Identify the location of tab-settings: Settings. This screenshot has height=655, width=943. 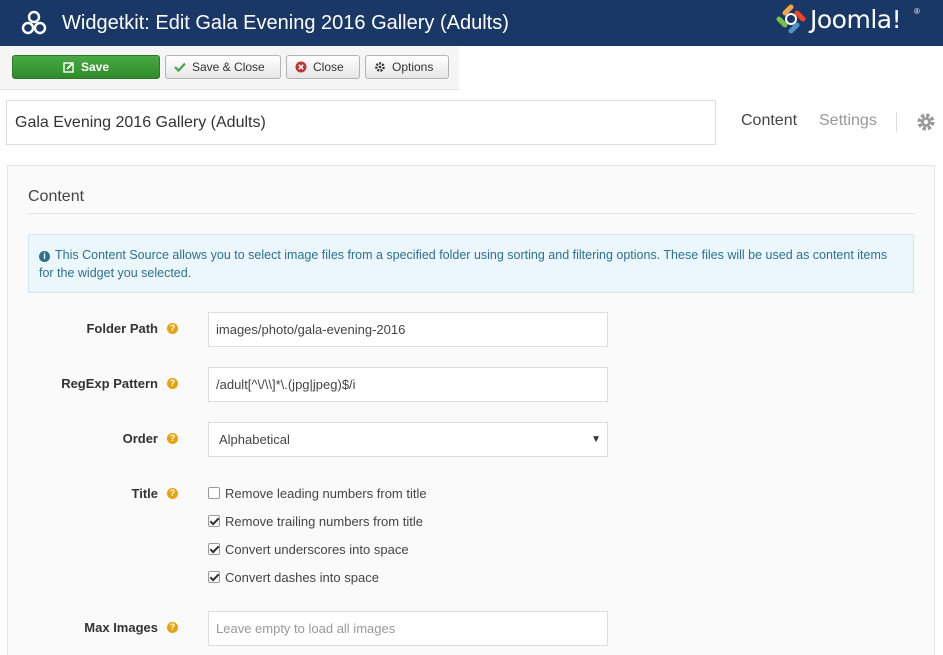
(848, 121).